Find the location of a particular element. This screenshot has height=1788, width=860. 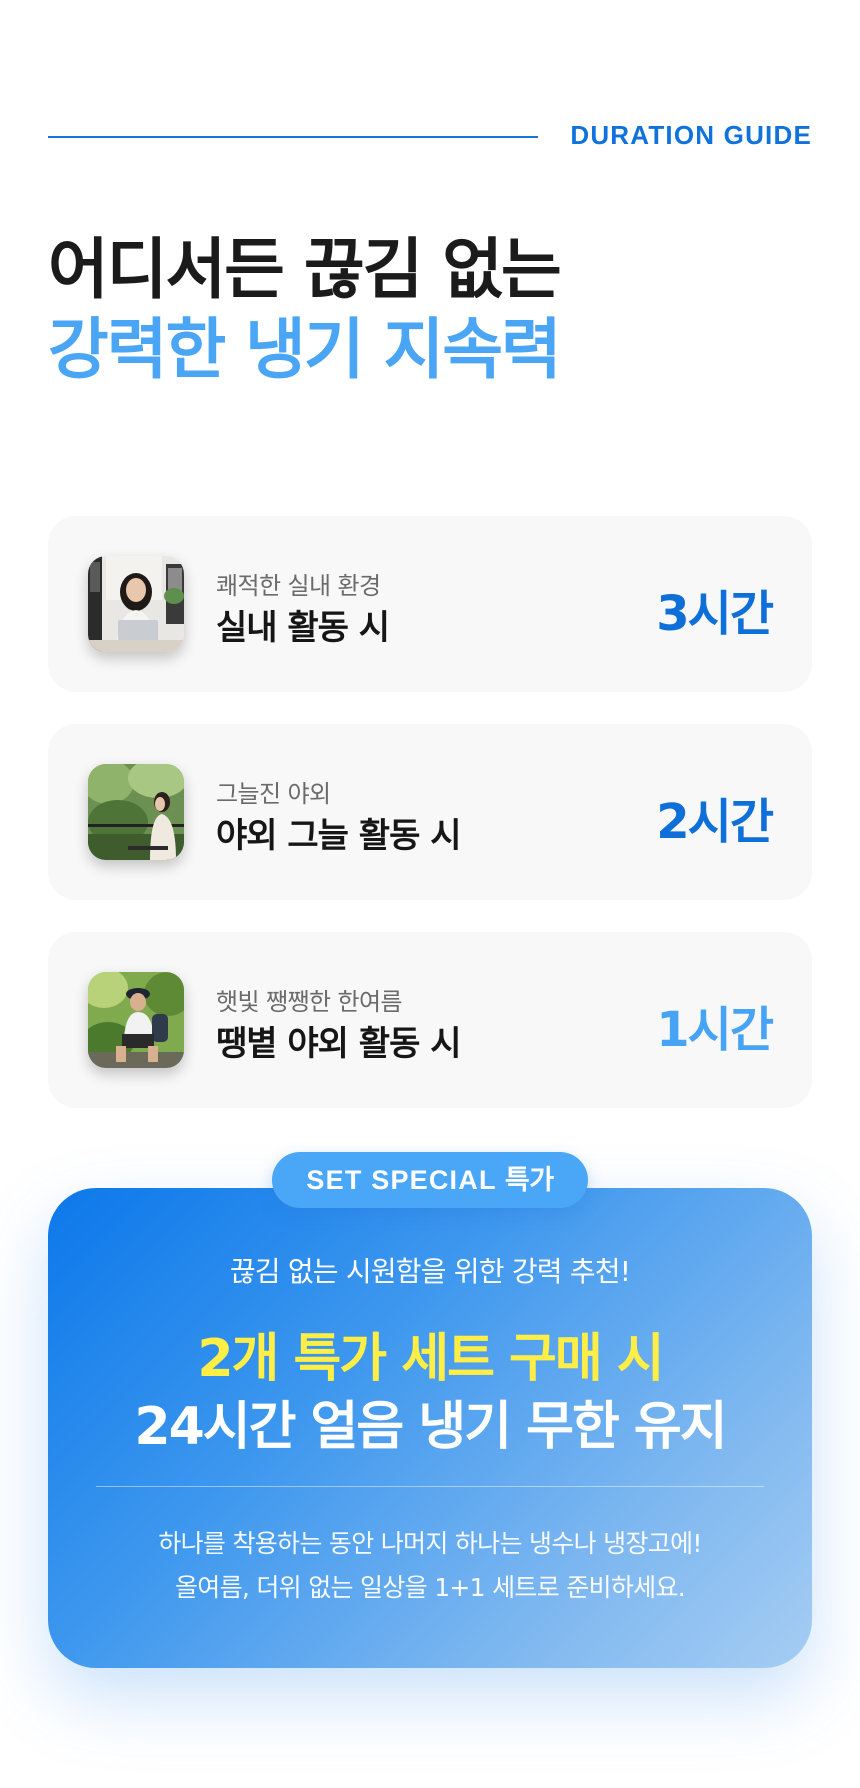

indoor-photo-thumbnail is located at coordinates (136, 604).